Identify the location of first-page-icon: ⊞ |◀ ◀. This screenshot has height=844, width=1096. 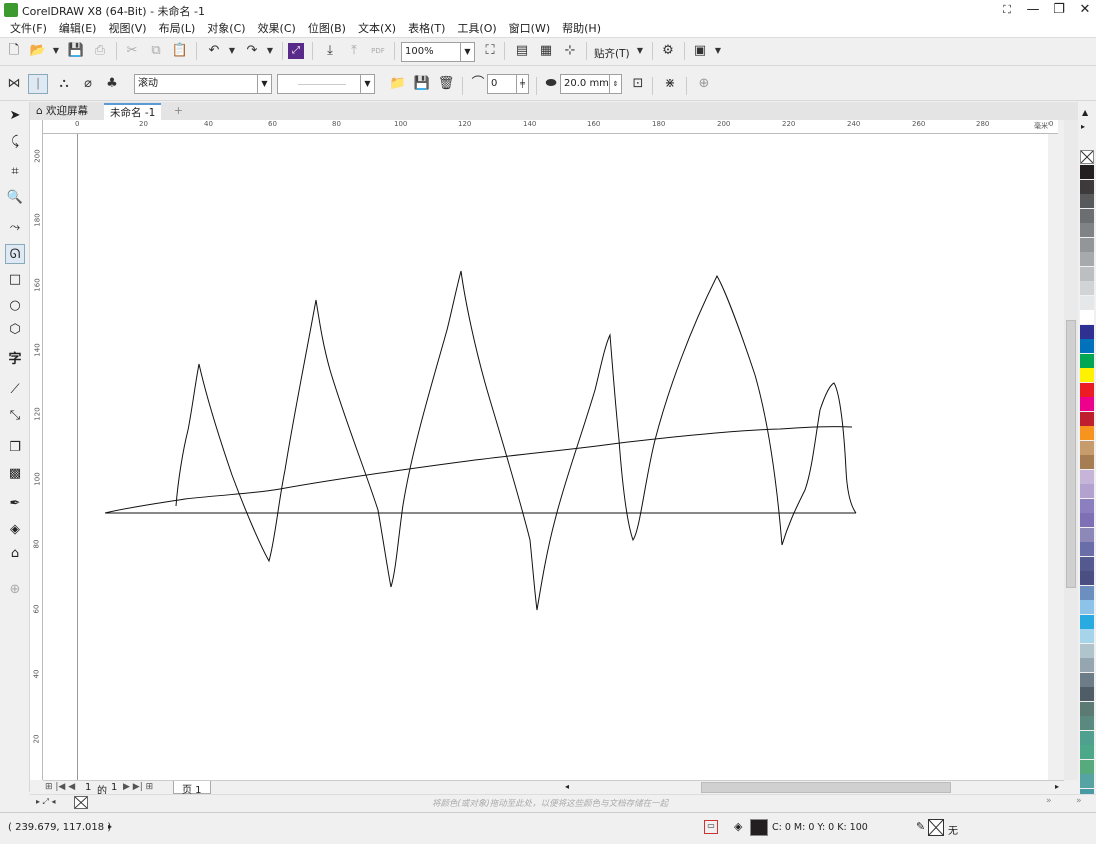
(60, 787).